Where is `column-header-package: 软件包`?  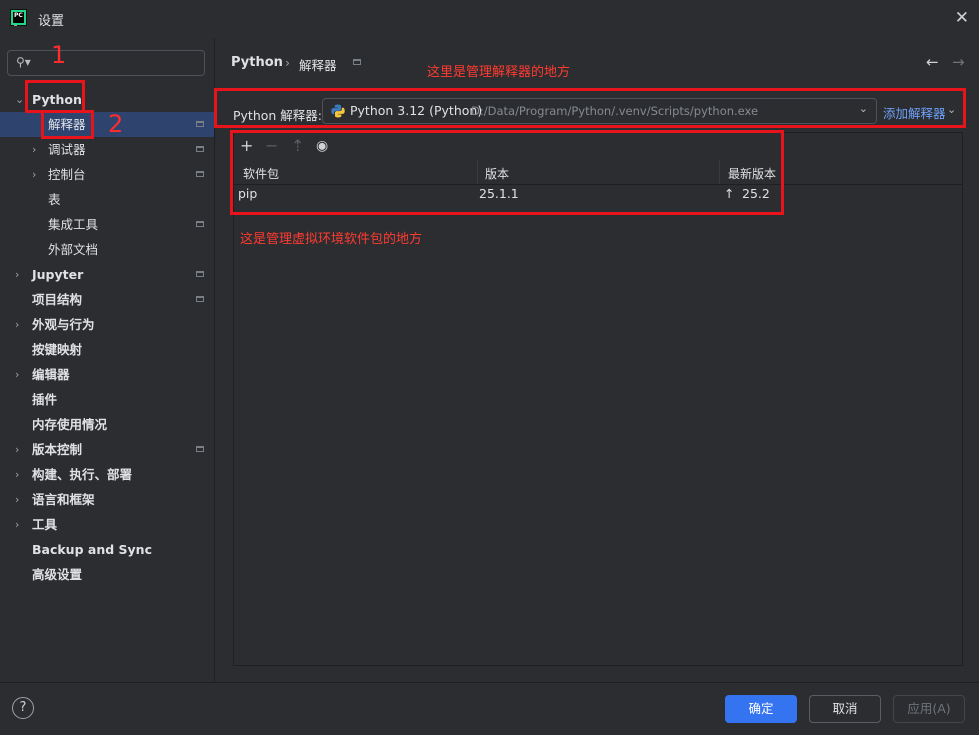
column-header-package: 软件包 is located at coordinates (261, 173).